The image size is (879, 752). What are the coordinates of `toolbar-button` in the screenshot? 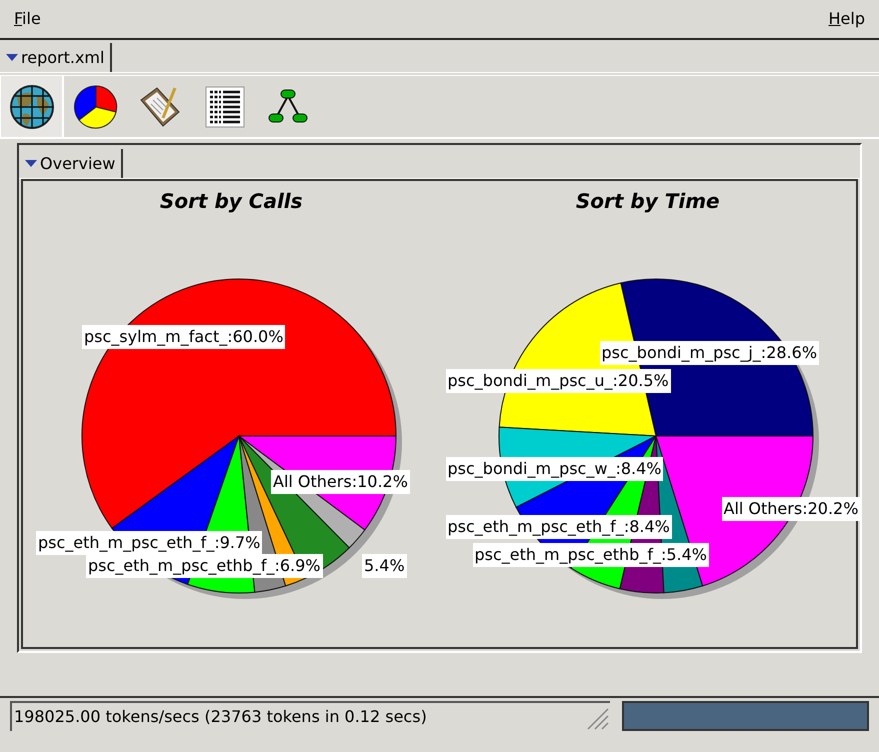 It's located at (32, 106).